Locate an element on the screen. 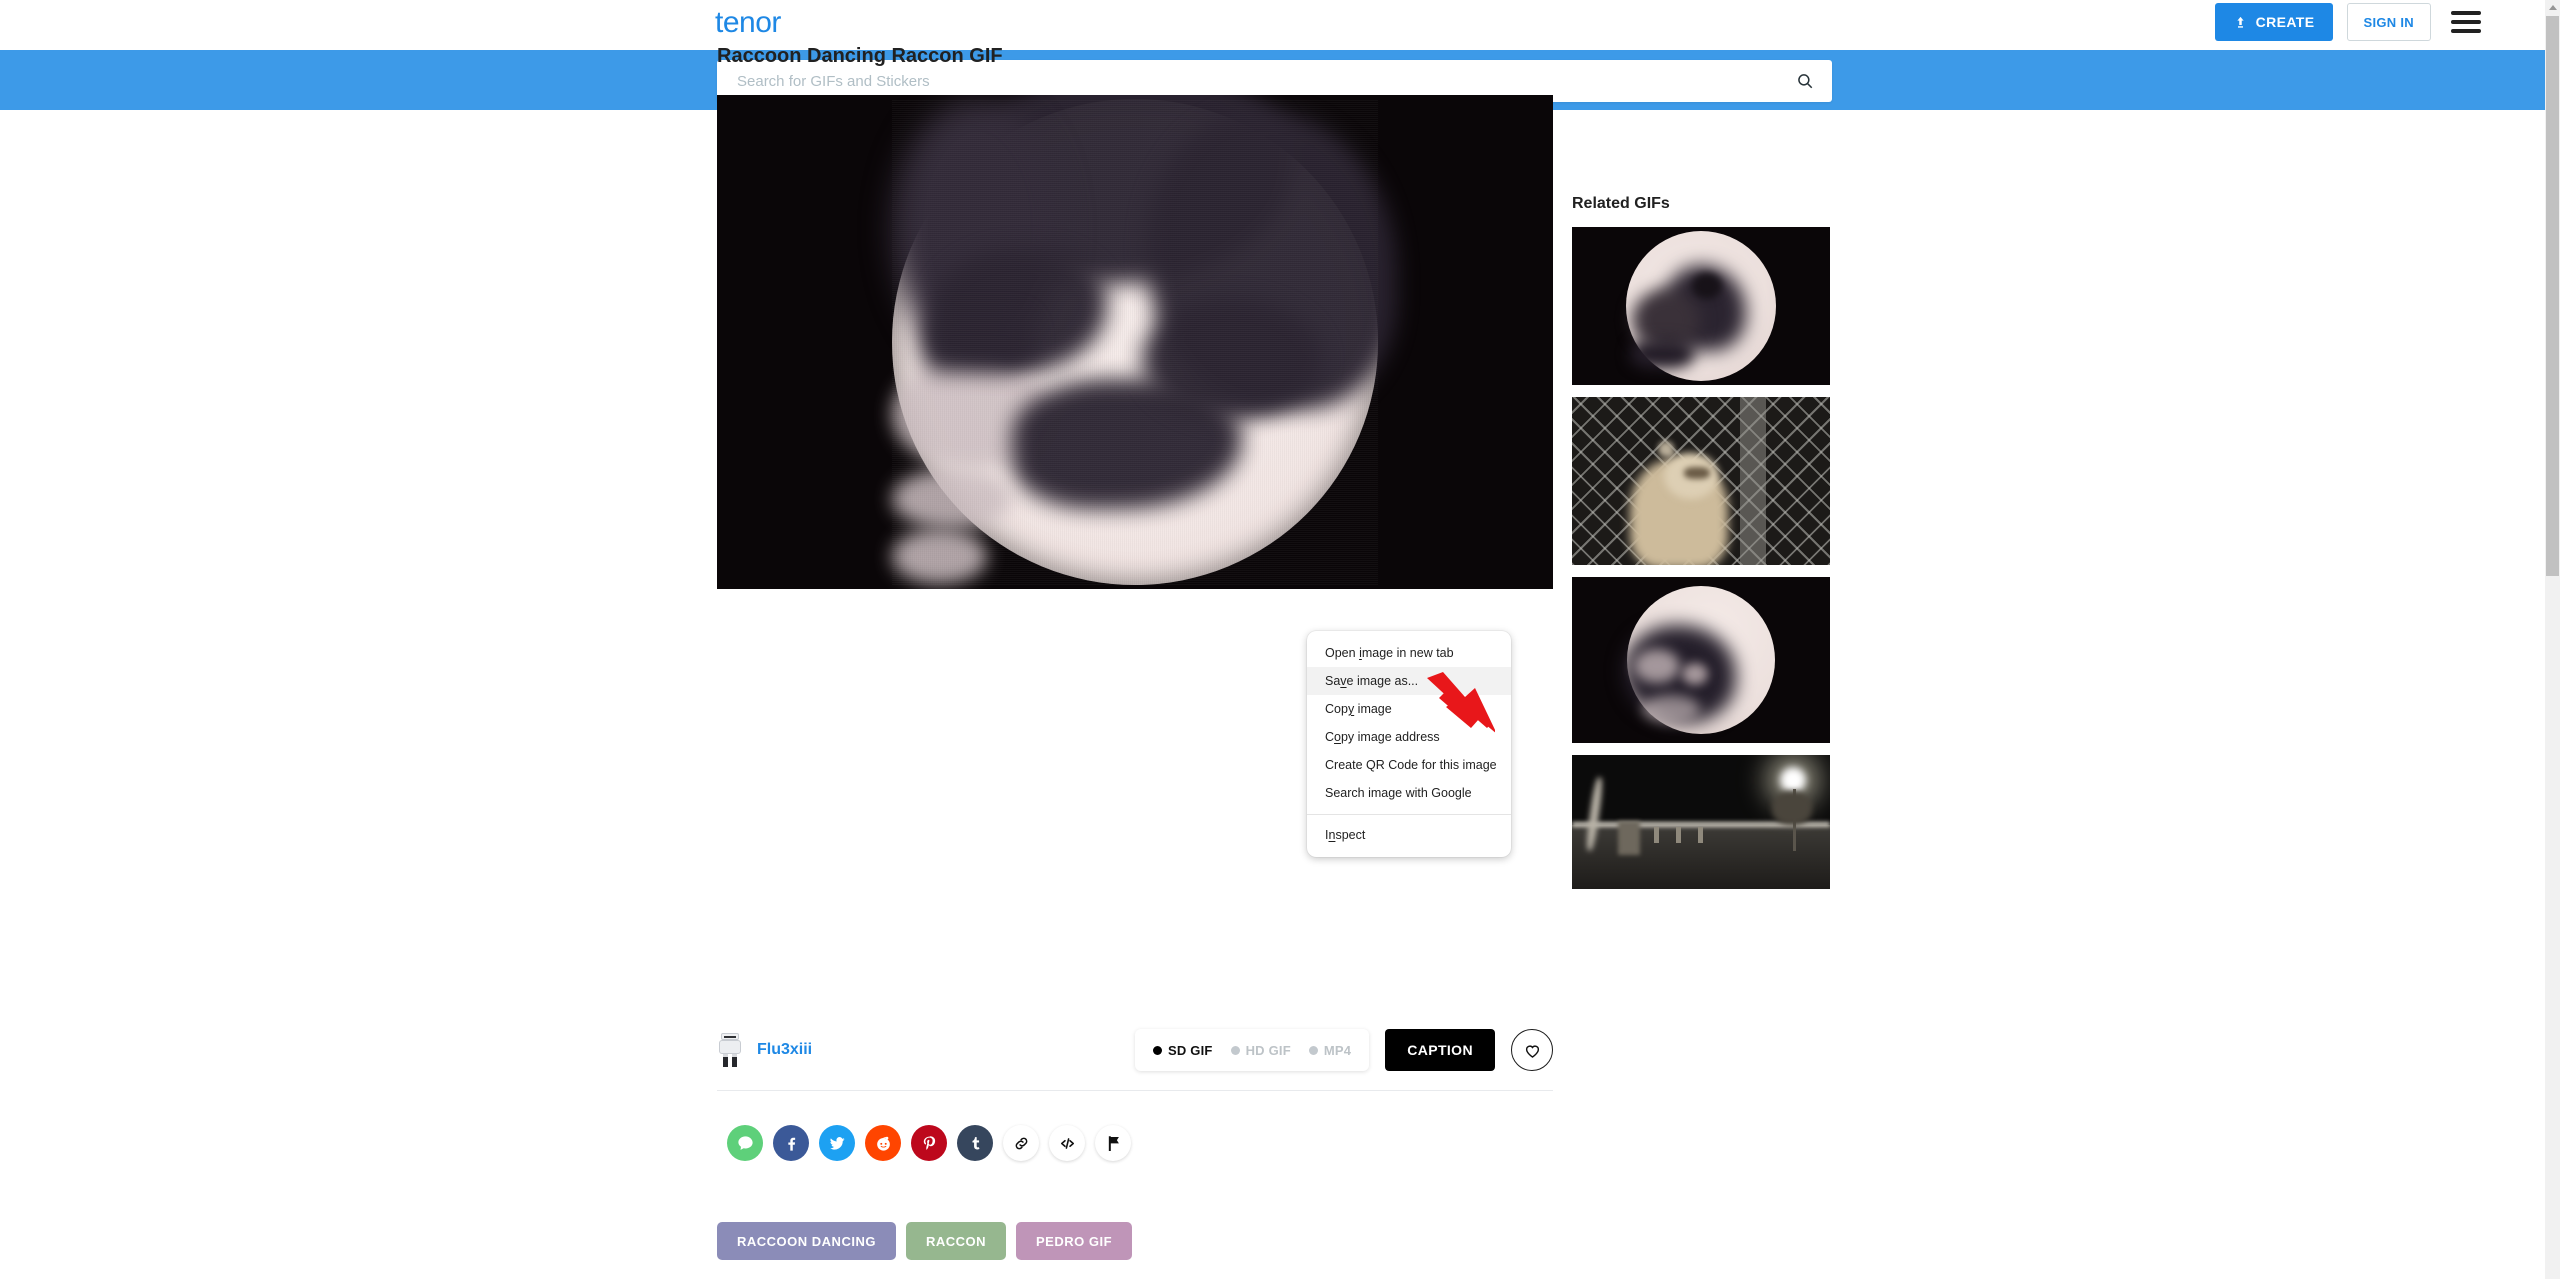  format-option-label: SD GIF is located at coordinates (1190, 1050).